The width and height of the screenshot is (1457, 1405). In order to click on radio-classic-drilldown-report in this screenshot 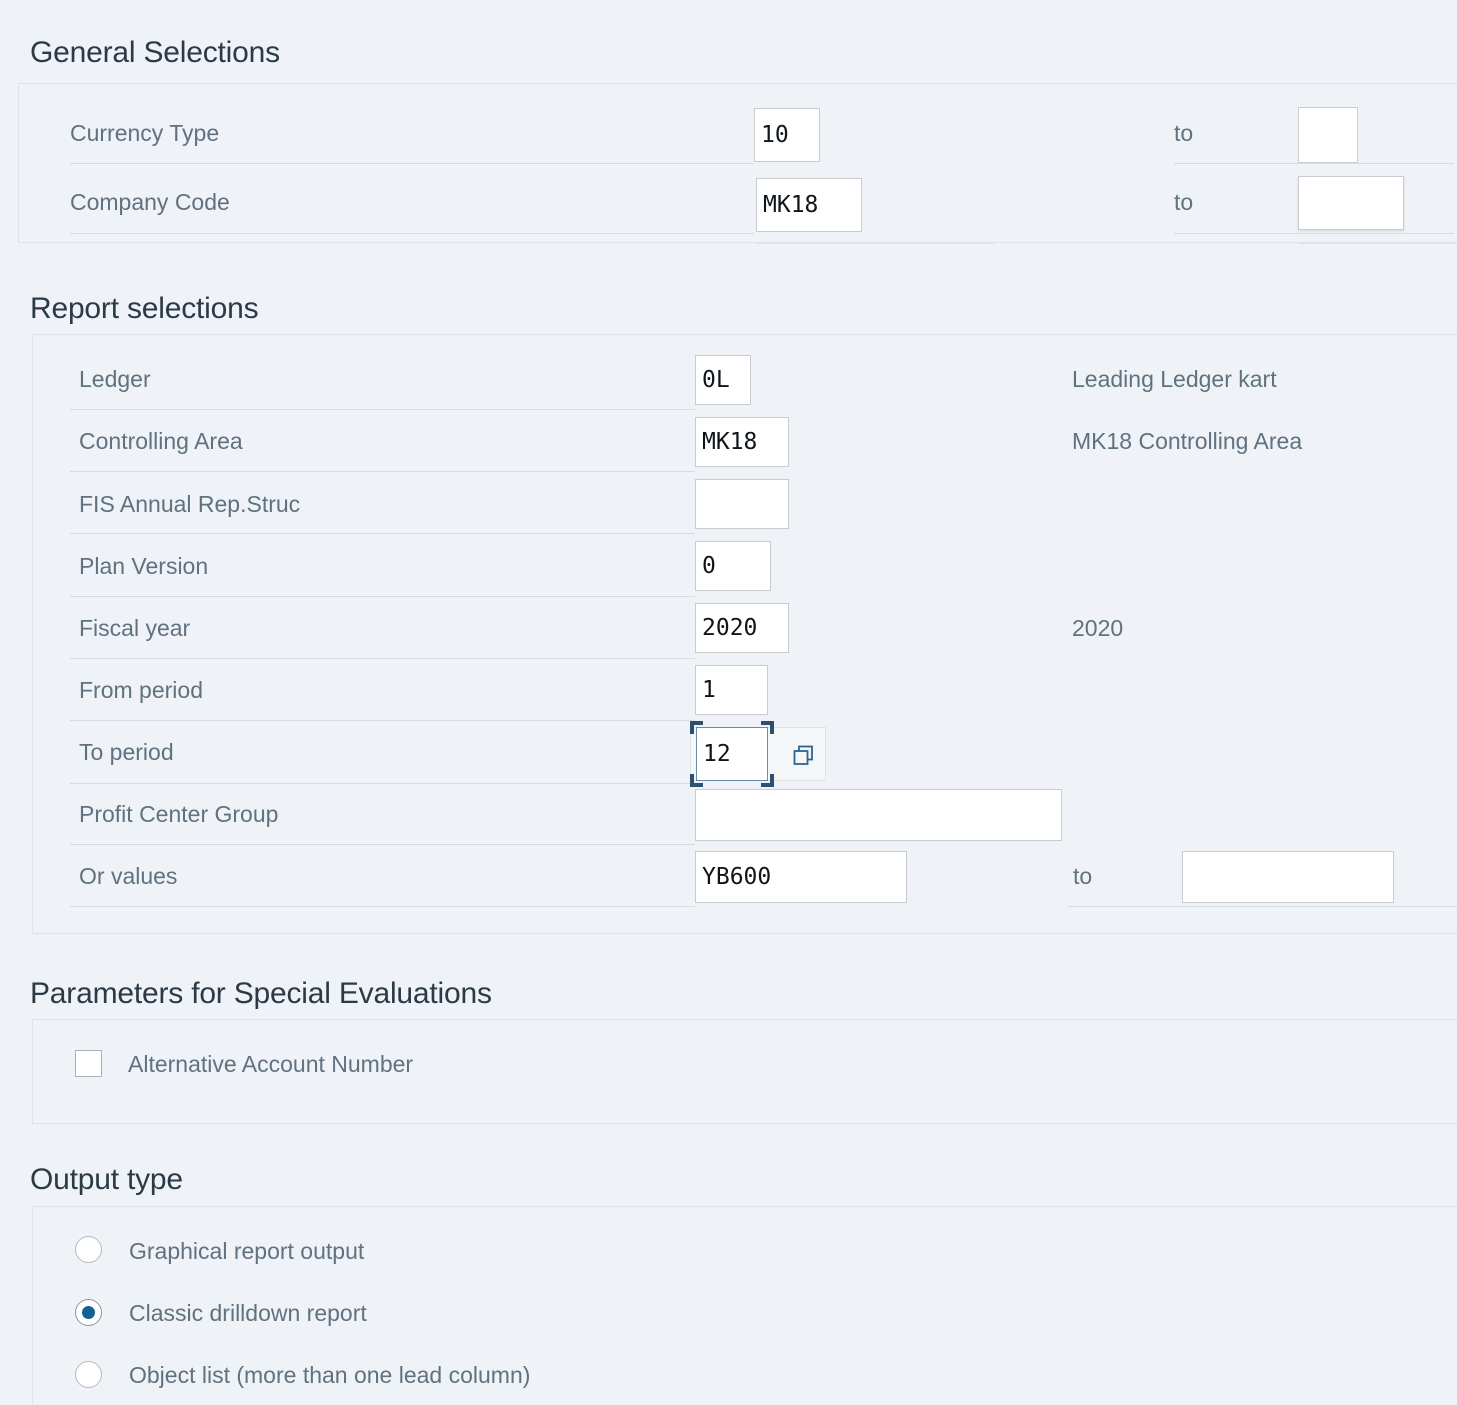, I will do `click(88, 1312)`.